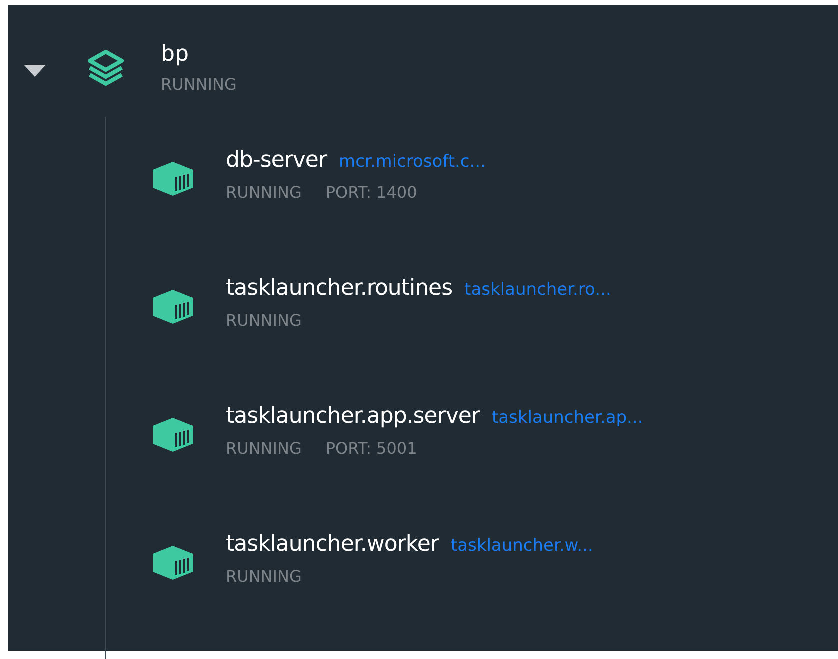 This screenshot has height=659, width=838. What do you see at coordinates (372, 193) in the screenshot?
I see `port-label: PORT: 1400` at bounding box center [372, 193].